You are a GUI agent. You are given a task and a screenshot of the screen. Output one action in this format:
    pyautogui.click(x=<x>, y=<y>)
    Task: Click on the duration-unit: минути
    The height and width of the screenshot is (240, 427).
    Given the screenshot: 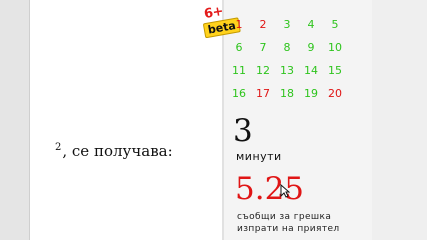 What is the action you would take?
    pyautogui.click(x=259, y=156)
    